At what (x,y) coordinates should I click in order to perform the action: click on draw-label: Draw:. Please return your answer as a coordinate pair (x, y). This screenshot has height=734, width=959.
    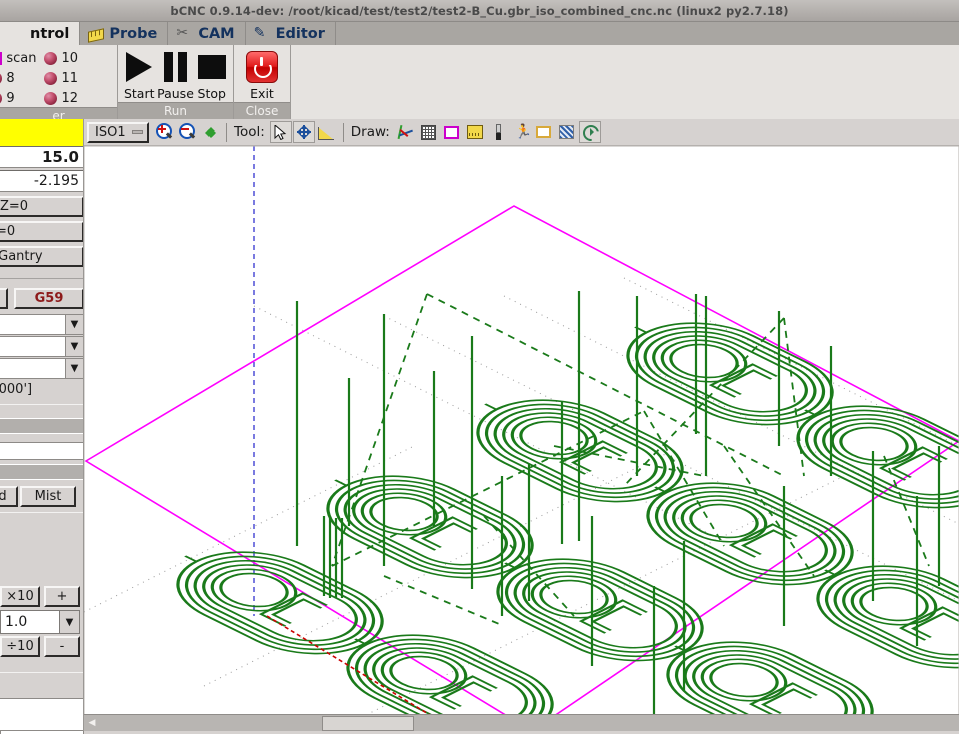
    Looking at the image, I should click on (370, 132).